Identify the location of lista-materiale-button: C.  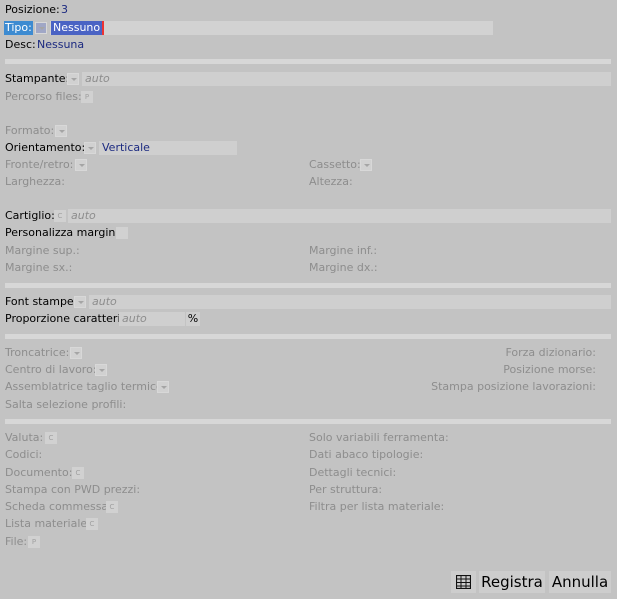
(92, 524).